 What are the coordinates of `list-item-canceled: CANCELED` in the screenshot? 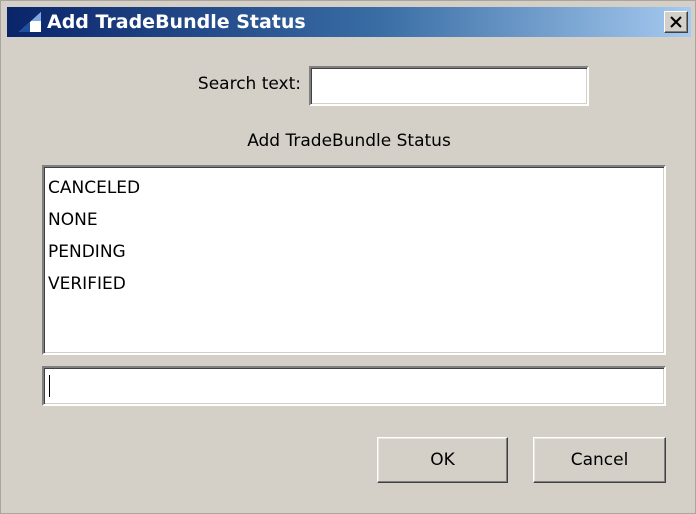 It's located at (356, 188).